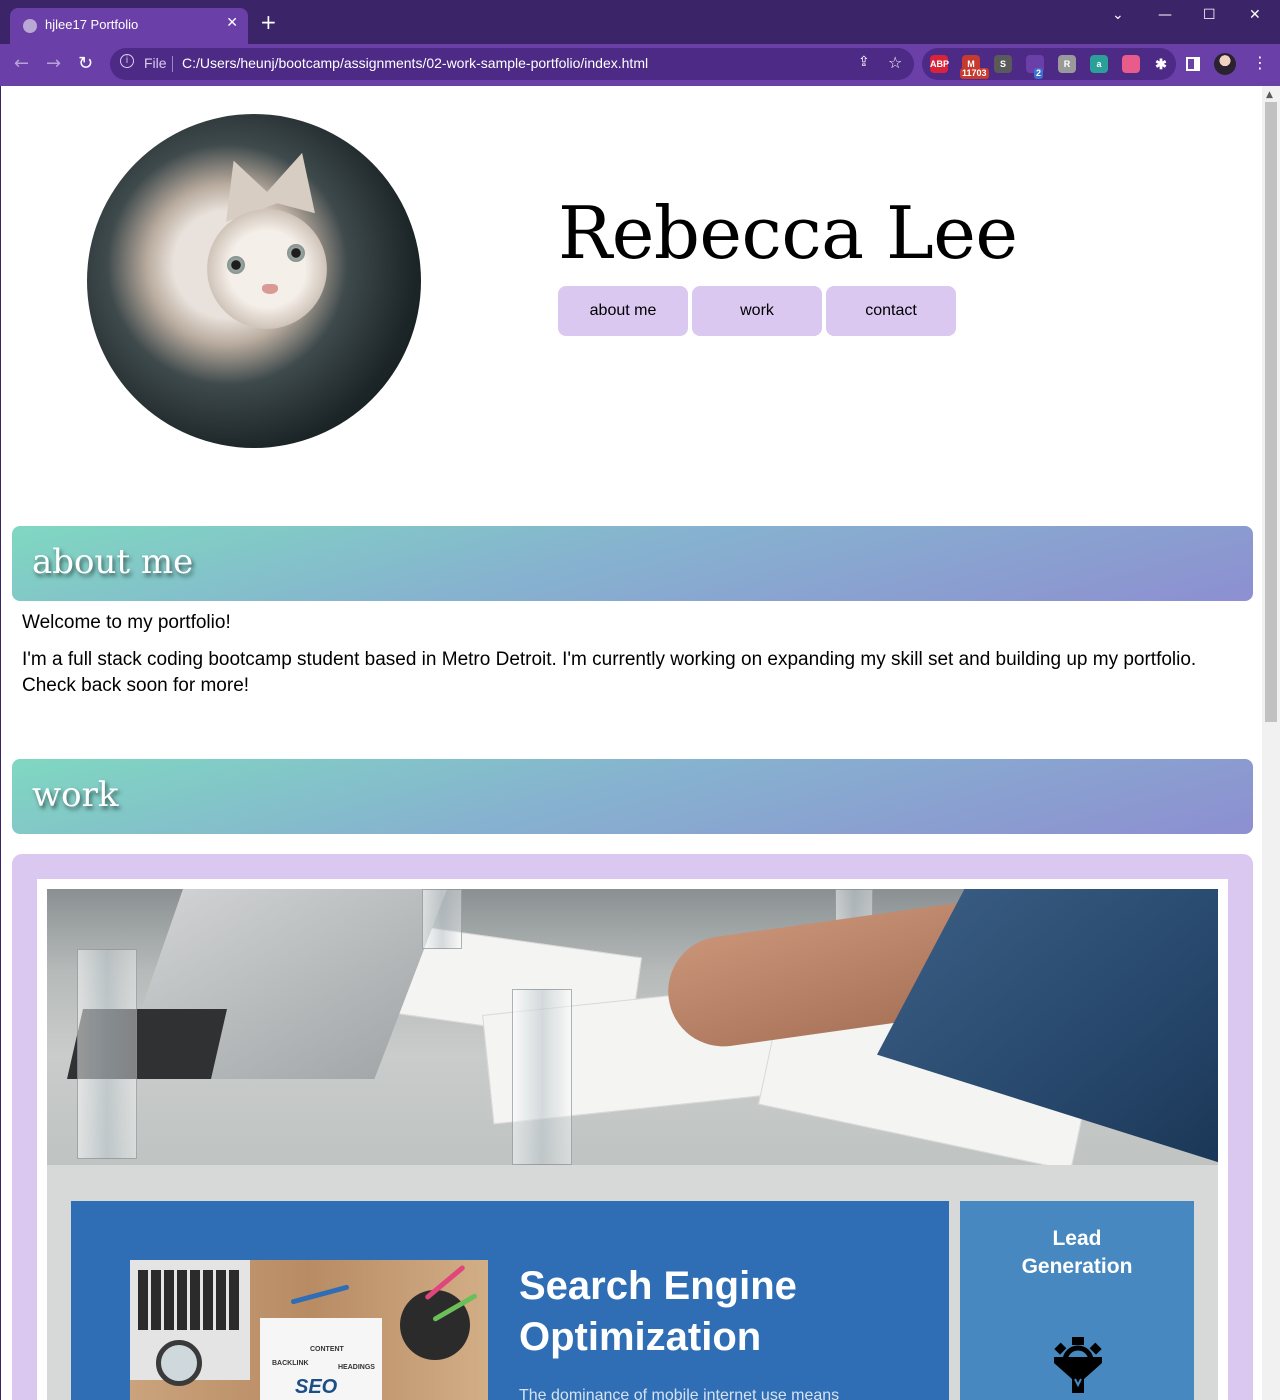 This screenshot has width=1280, height=1400. I want to click on close-window-icon: ✕, so click(1255, 15).